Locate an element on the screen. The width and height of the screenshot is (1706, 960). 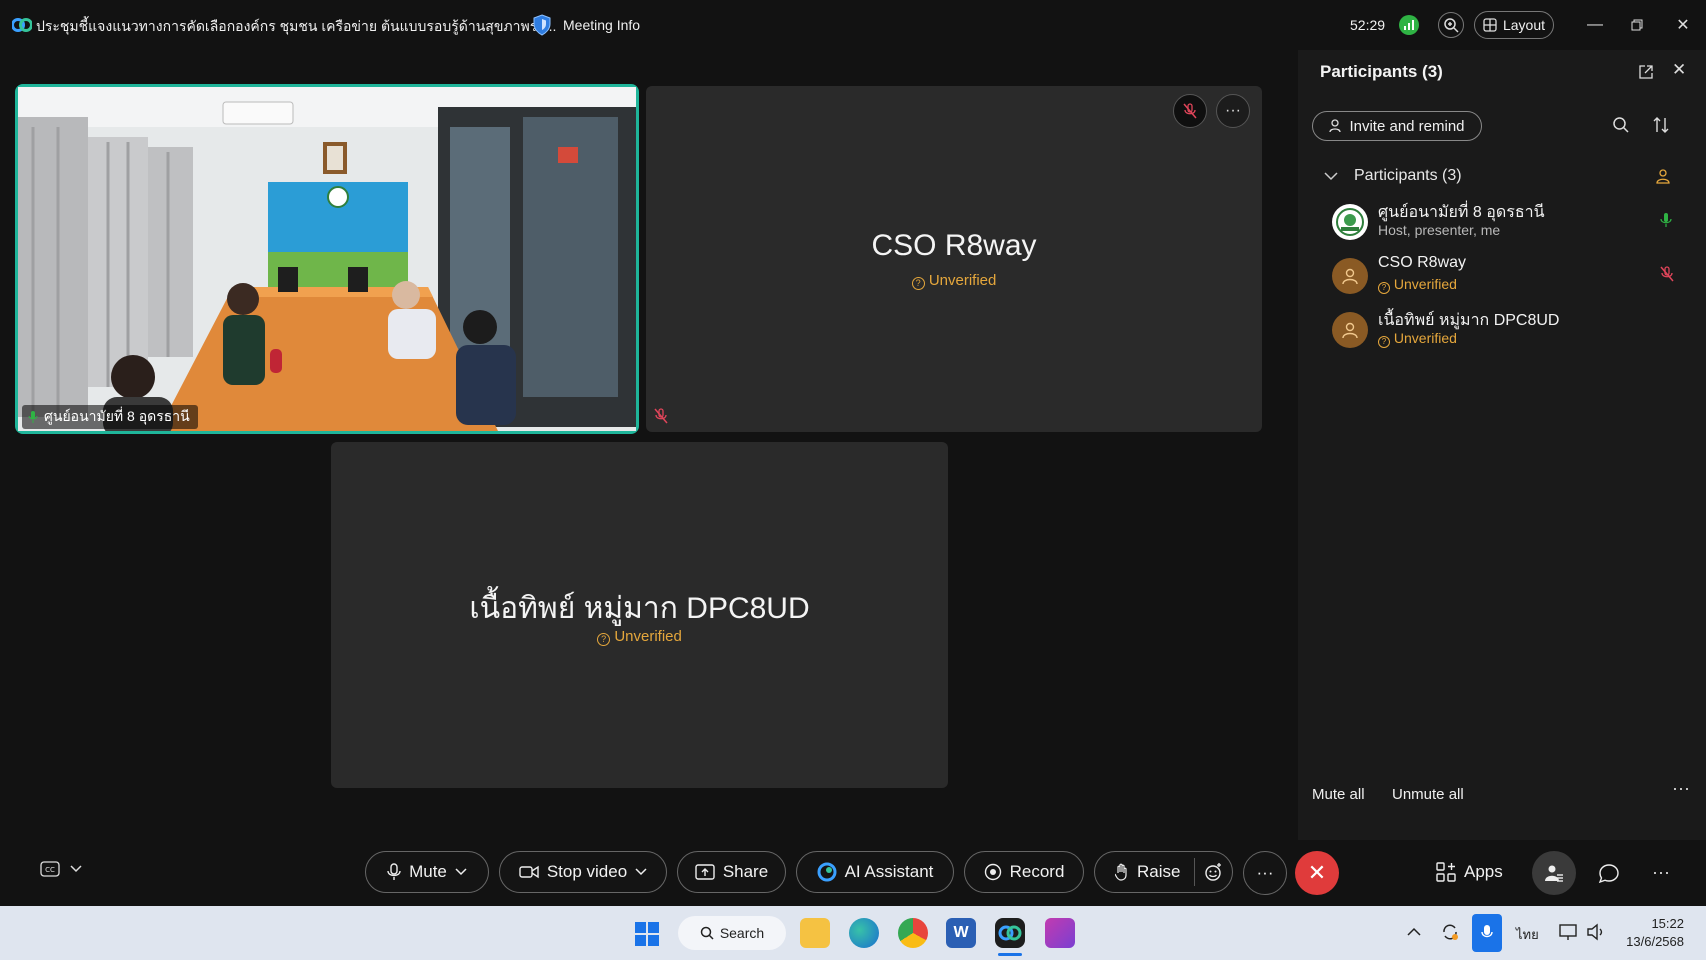
windows-taskbar: Search W ไทย 15:22 13/6/2568 is located at coordinates (853, 933).